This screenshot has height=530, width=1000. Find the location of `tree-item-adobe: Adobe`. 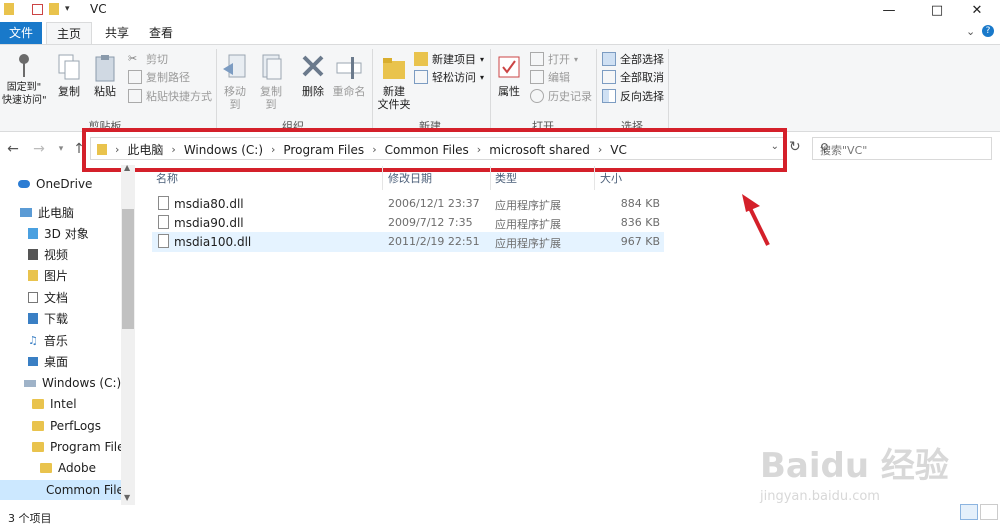

tree-item-adobe: Adobe is located at coordinates (68, 468).